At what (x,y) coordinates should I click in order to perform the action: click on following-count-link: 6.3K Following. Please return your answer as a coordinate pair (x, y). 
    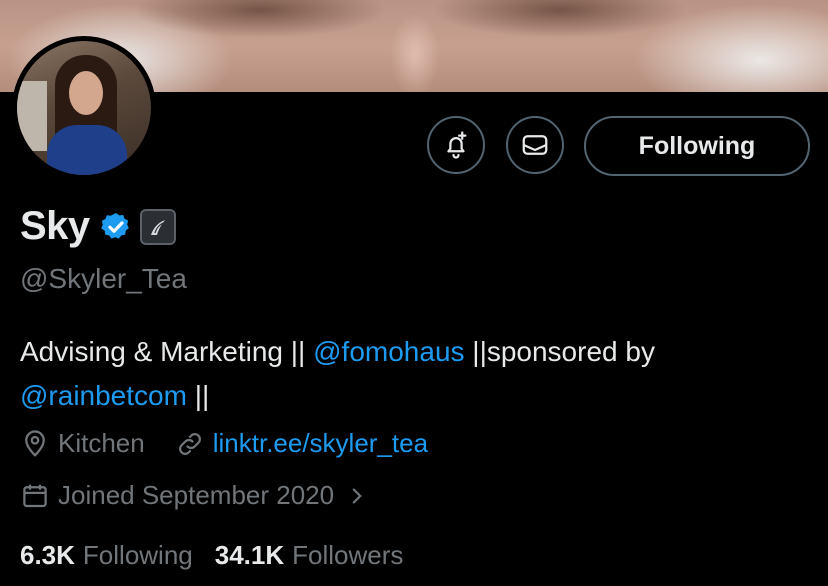
    Looking at the image, I should click on (106, 555).